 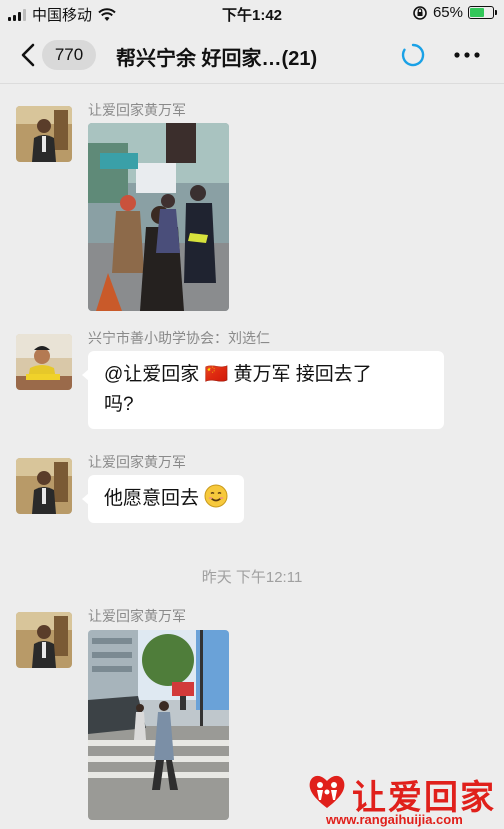 I want to click on loading-spinner-icon, so click(x=413, y=55).